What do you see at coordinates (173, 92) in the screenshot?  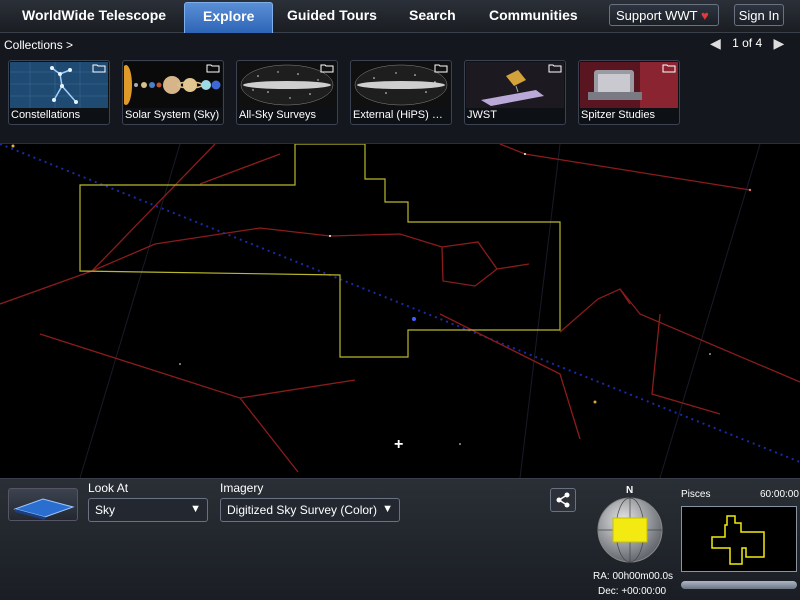 I see `collection-solar-system: Solar System (Sky)` at bounding box center [173, 92].